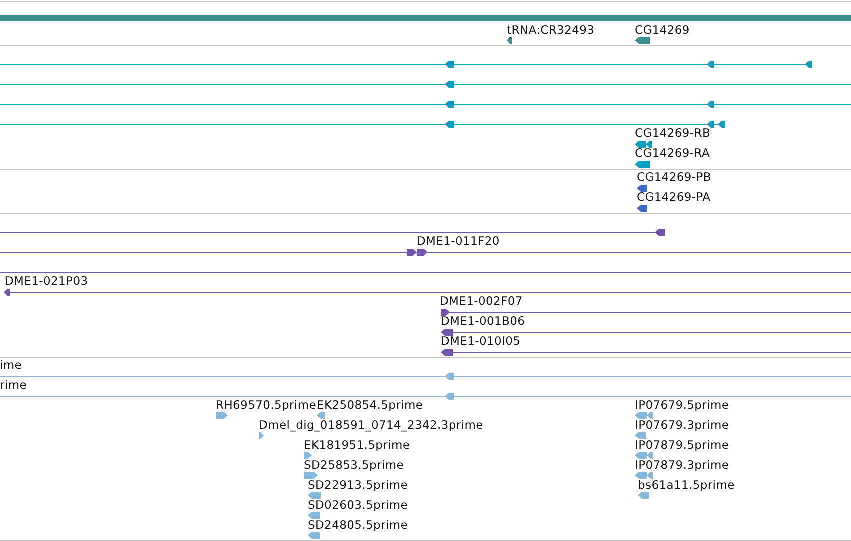 The image size is (851, 541). What do you see at coordinates (682, 465) in the screenshot?
I see `feature-label: IP07879.3prime` at bounding box center [682, 465].